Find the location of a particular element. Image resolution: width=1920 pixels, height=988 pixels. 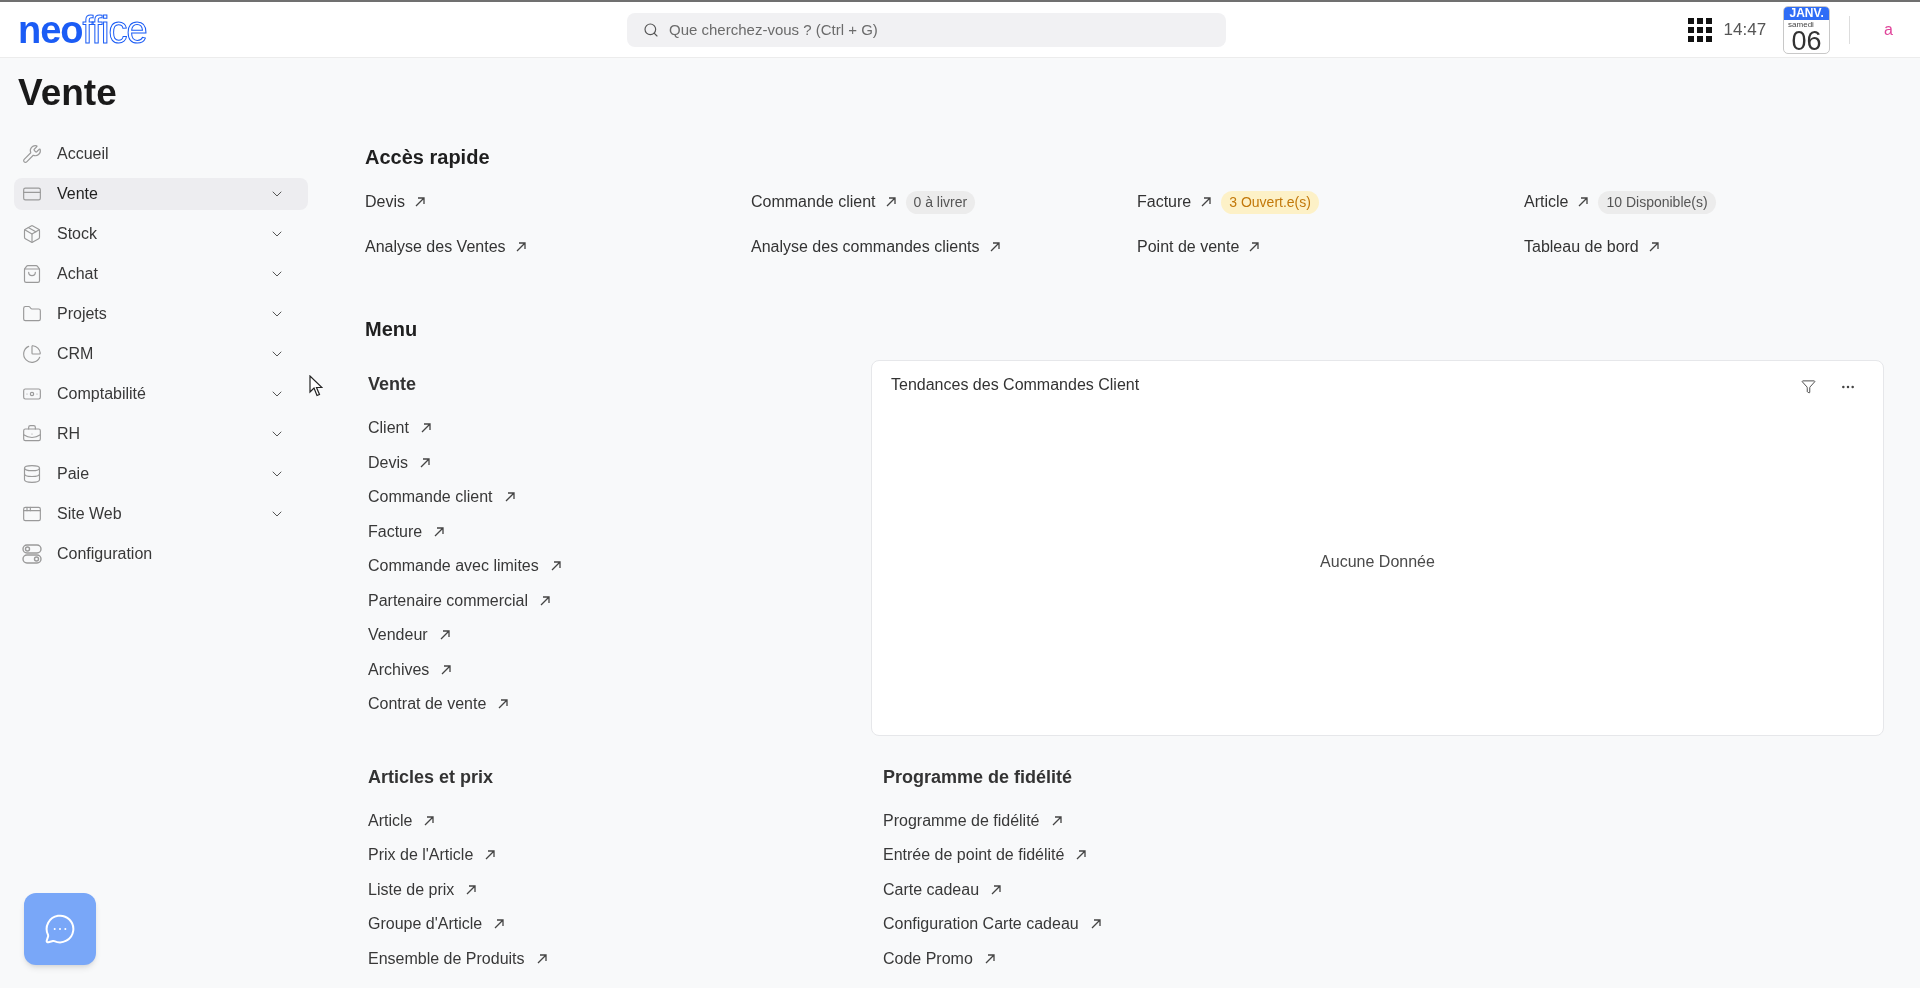

quick-link: Point de vente is located at coordinates (1198, 247).